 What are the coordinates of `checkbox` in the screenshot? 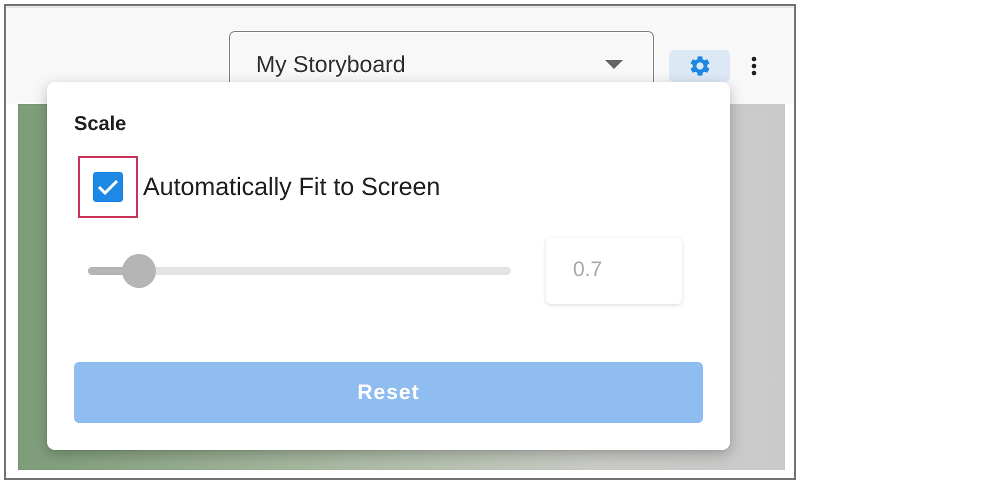 It's located at (108, 187).